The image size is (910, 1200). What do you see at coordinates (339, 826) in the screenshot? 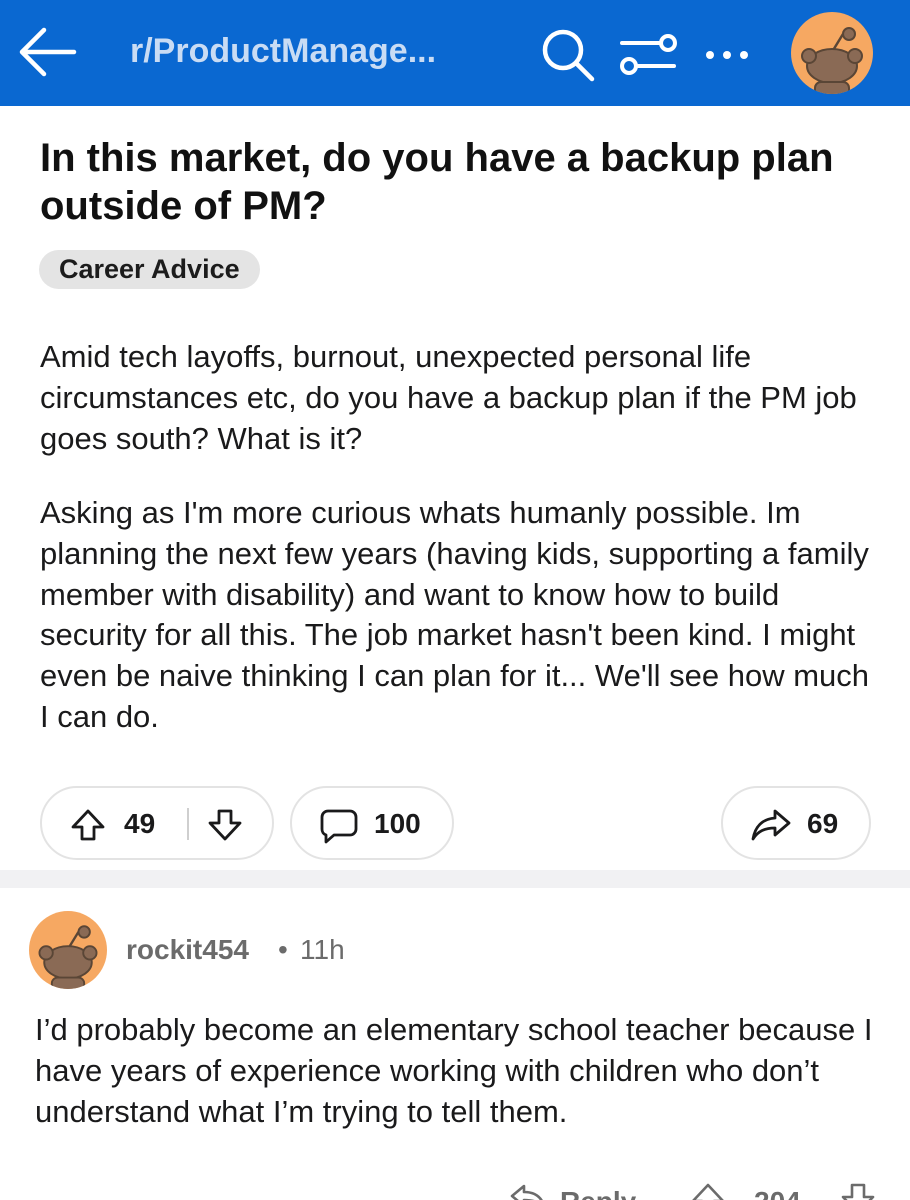
I see `comment-bubble-icon` at bounding box center [339, 826].